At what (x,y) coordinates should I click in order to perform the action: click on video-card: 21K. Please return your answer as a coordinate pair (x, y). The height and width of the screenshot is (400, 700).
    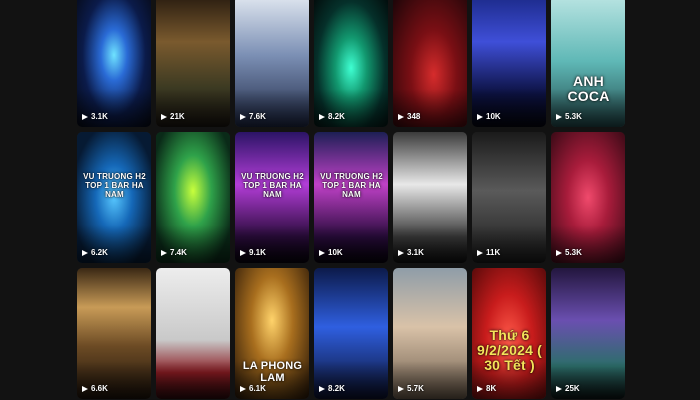
    Looking at the image, I should click on (193, 63).